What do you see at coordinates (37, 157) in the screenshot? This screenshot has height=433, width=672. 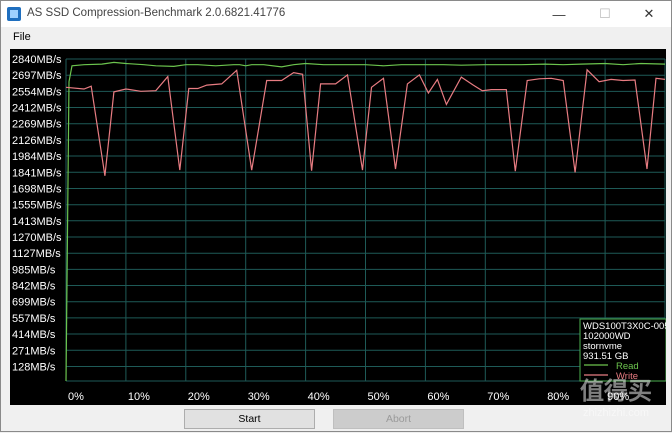 I see `y-tick-label: 1984MB/s` at bounding box center [37, 157].